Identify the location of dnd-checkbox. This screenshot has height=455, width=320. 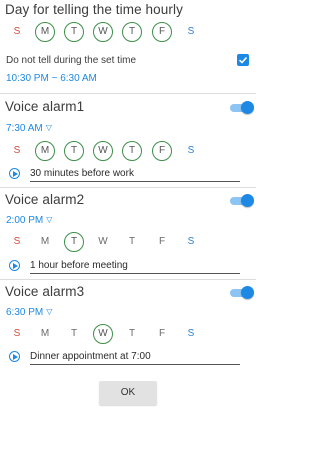
(243, 60).